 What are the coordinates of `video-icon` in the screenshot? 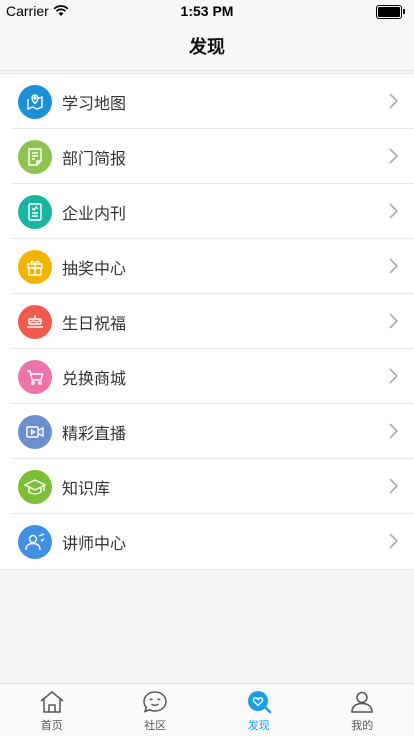 It's located at (35, 431).